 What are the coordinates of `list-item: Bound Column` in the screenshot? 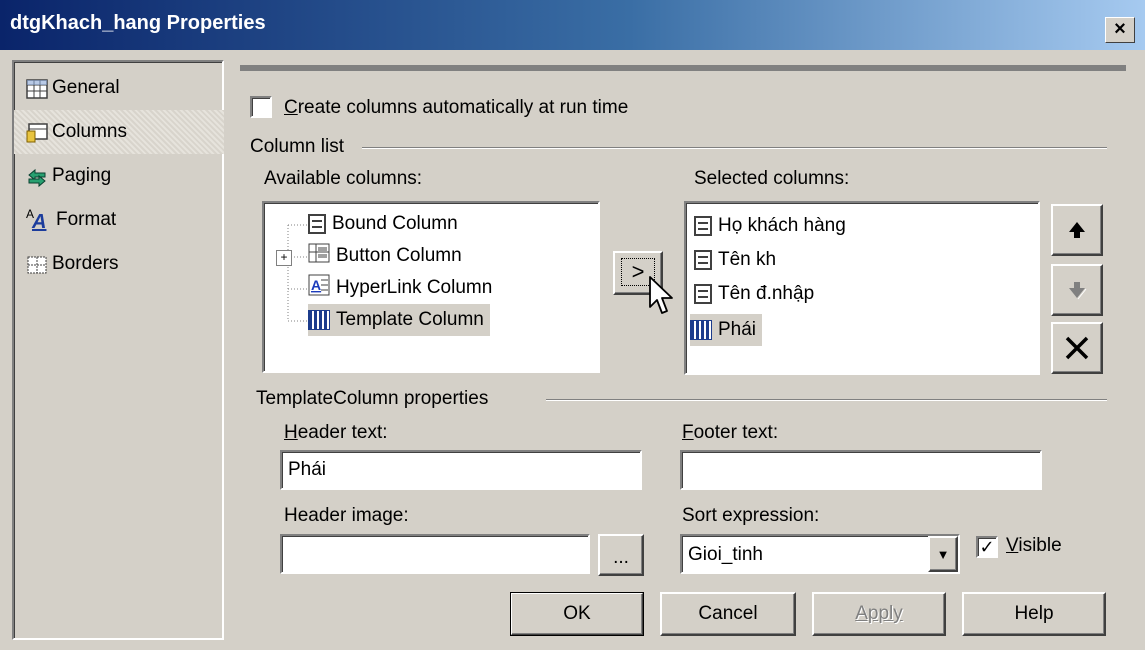 It's located at (383, 224).